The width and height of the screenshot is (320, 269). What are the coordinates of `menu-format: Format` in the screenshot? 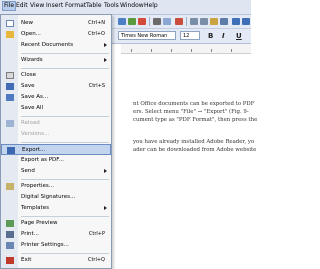 It's located at (75, 6).